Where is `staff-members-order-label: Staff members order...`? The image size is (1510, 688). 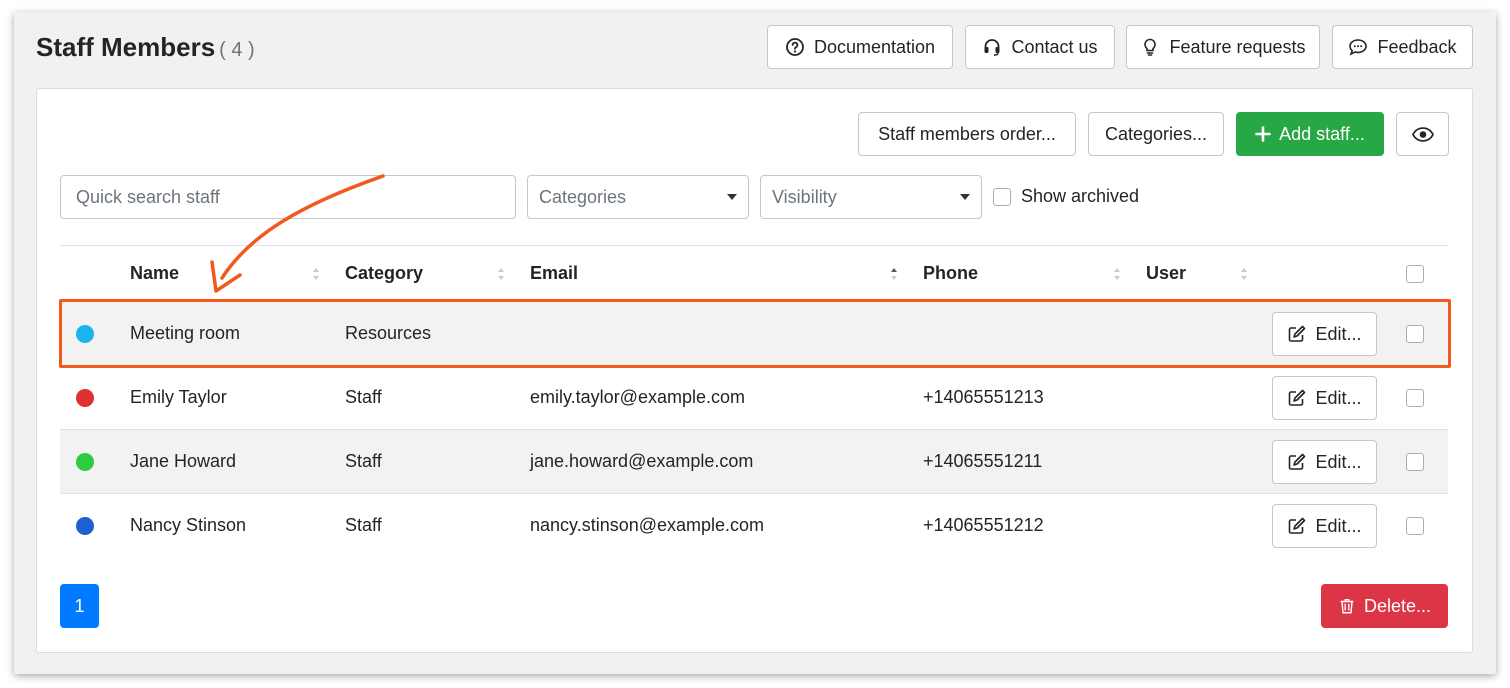
staff-members-order-label: Staff members order... is located at coordinates (967, 133).